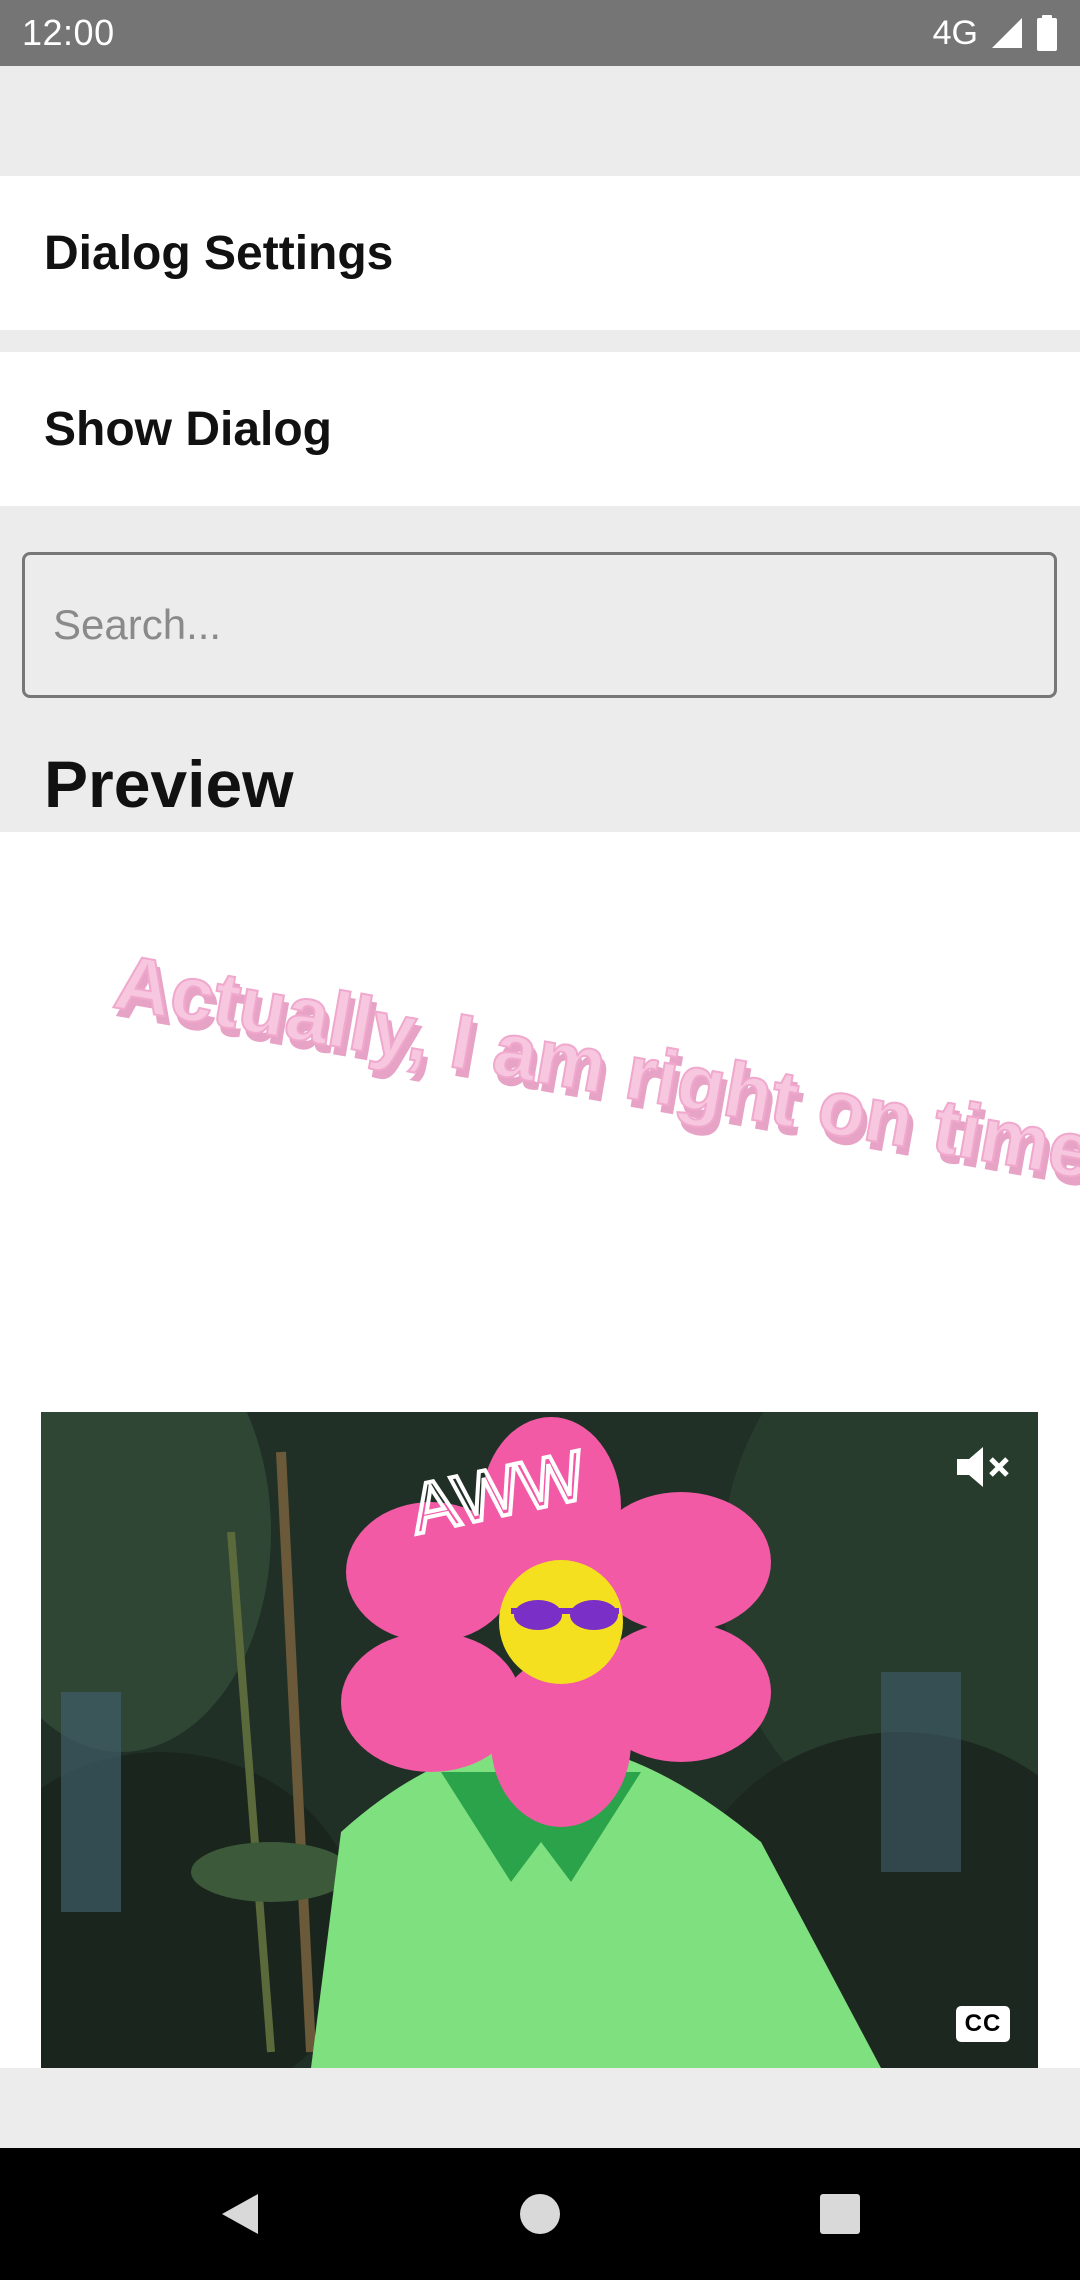 The image size is (1080, 2280). I want to click on status-bar: 12:00 4G, so click(540, 33).